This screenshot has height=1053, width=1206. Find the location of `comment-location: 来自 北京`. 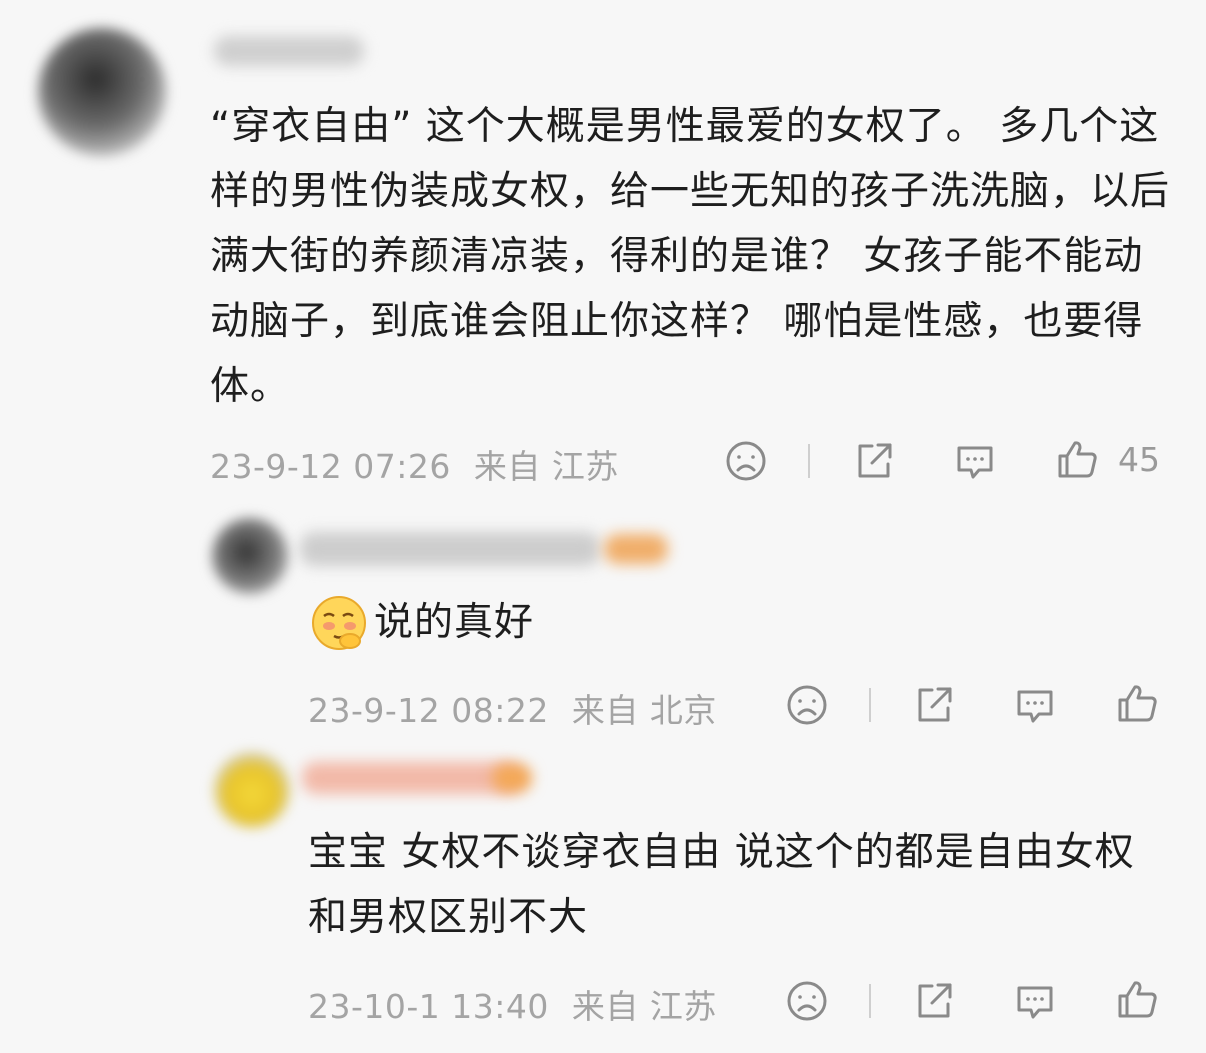

comment-location: 来自 北京 is located at coordinates (644, 710).